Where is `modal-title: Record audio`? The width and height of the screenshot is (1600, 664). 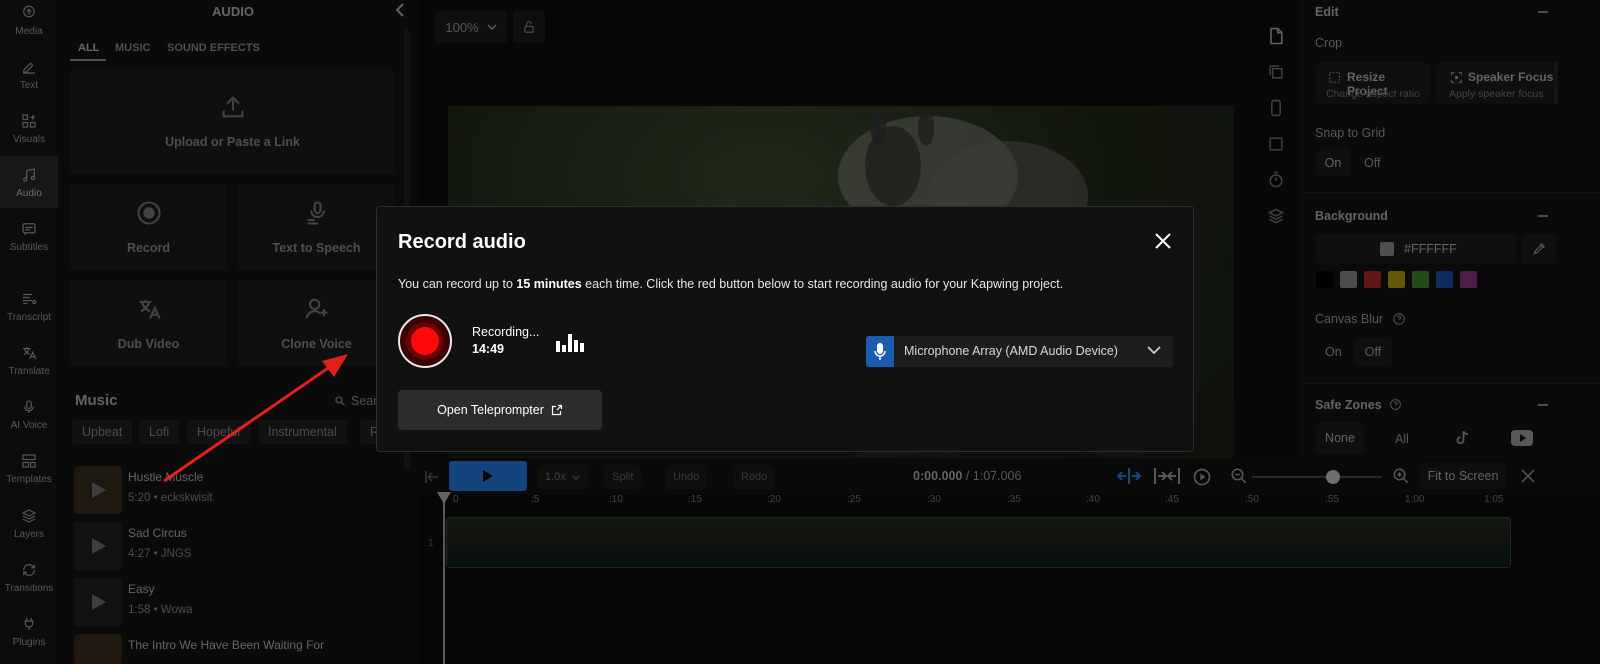
modal-title: Record audio is located at coordinates (462, 242).